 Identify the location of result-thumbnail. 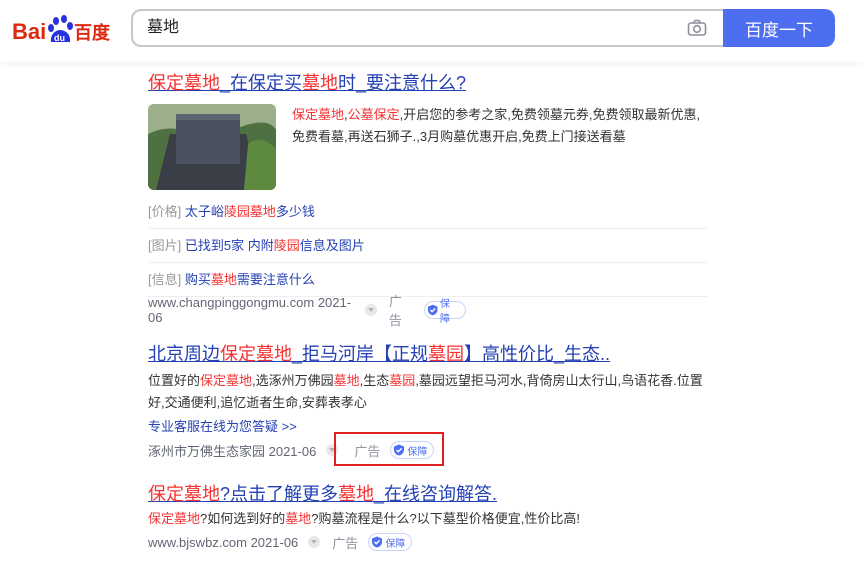
(212, 147).